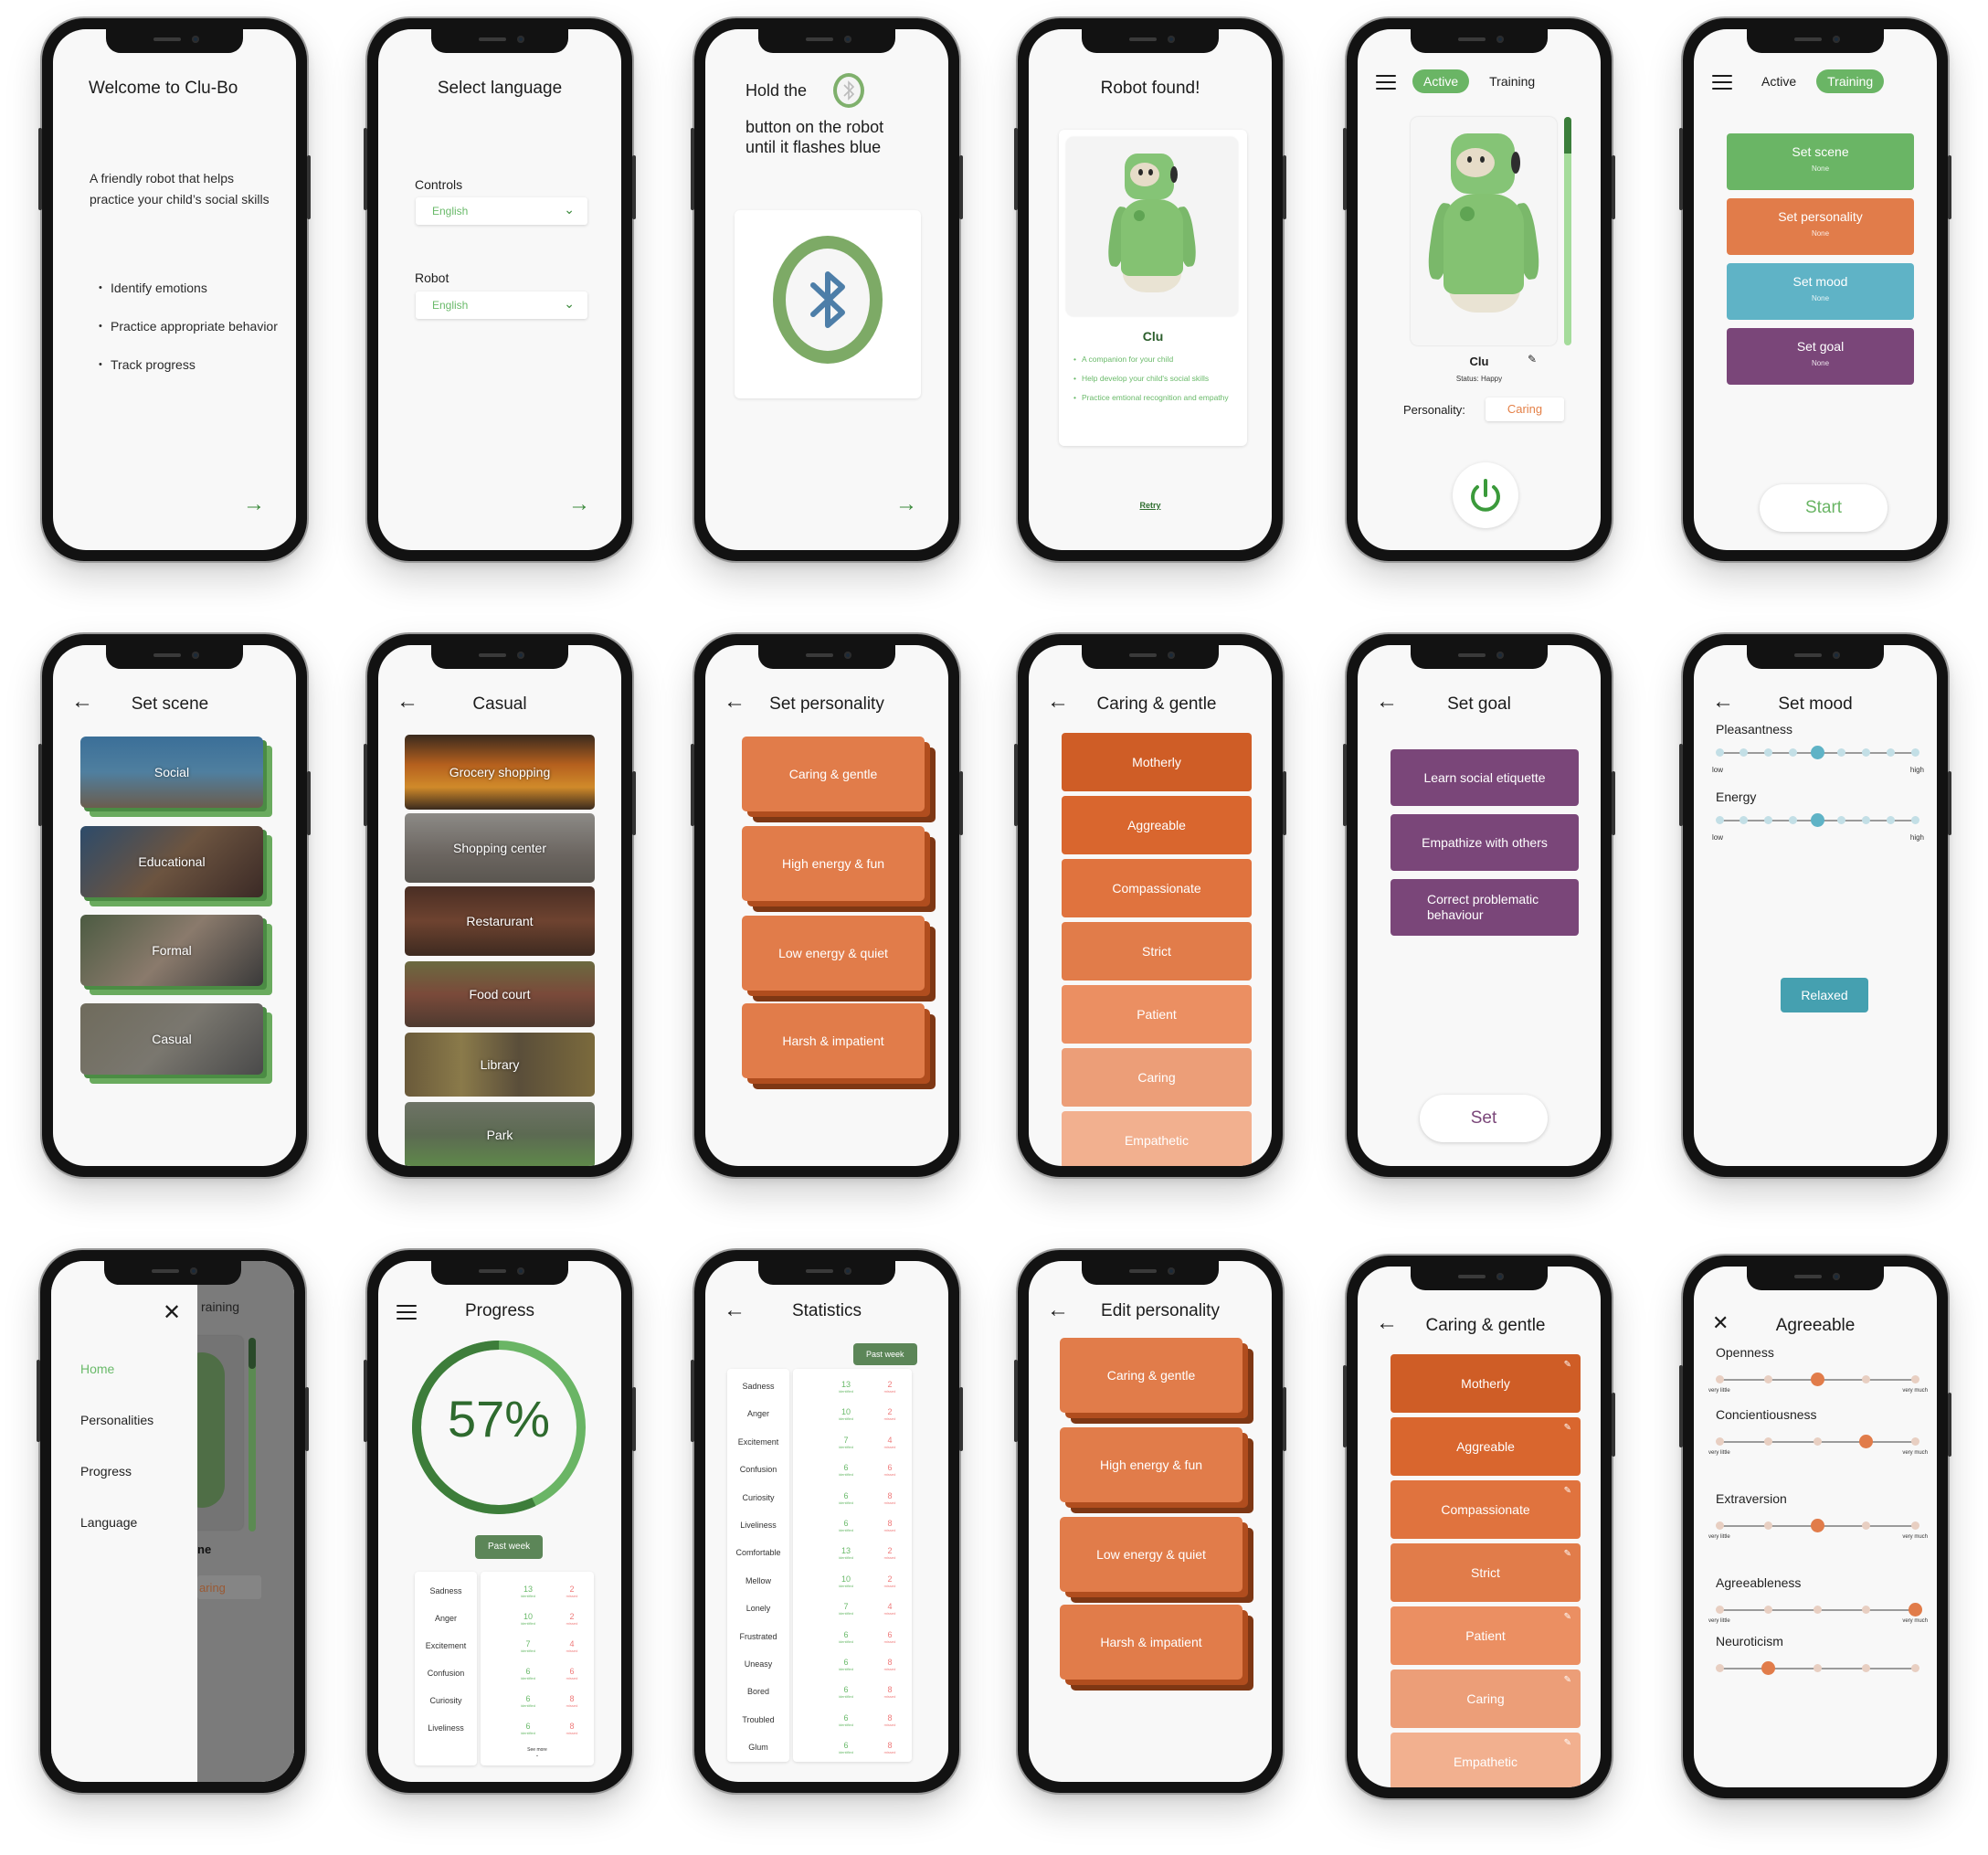 The height and width of the screenshot is (1855, 1988). What do you see at coordinates (889, 1502) in the screenshot?
I see `missed-label: missed` at bounding box center [889, 1502].